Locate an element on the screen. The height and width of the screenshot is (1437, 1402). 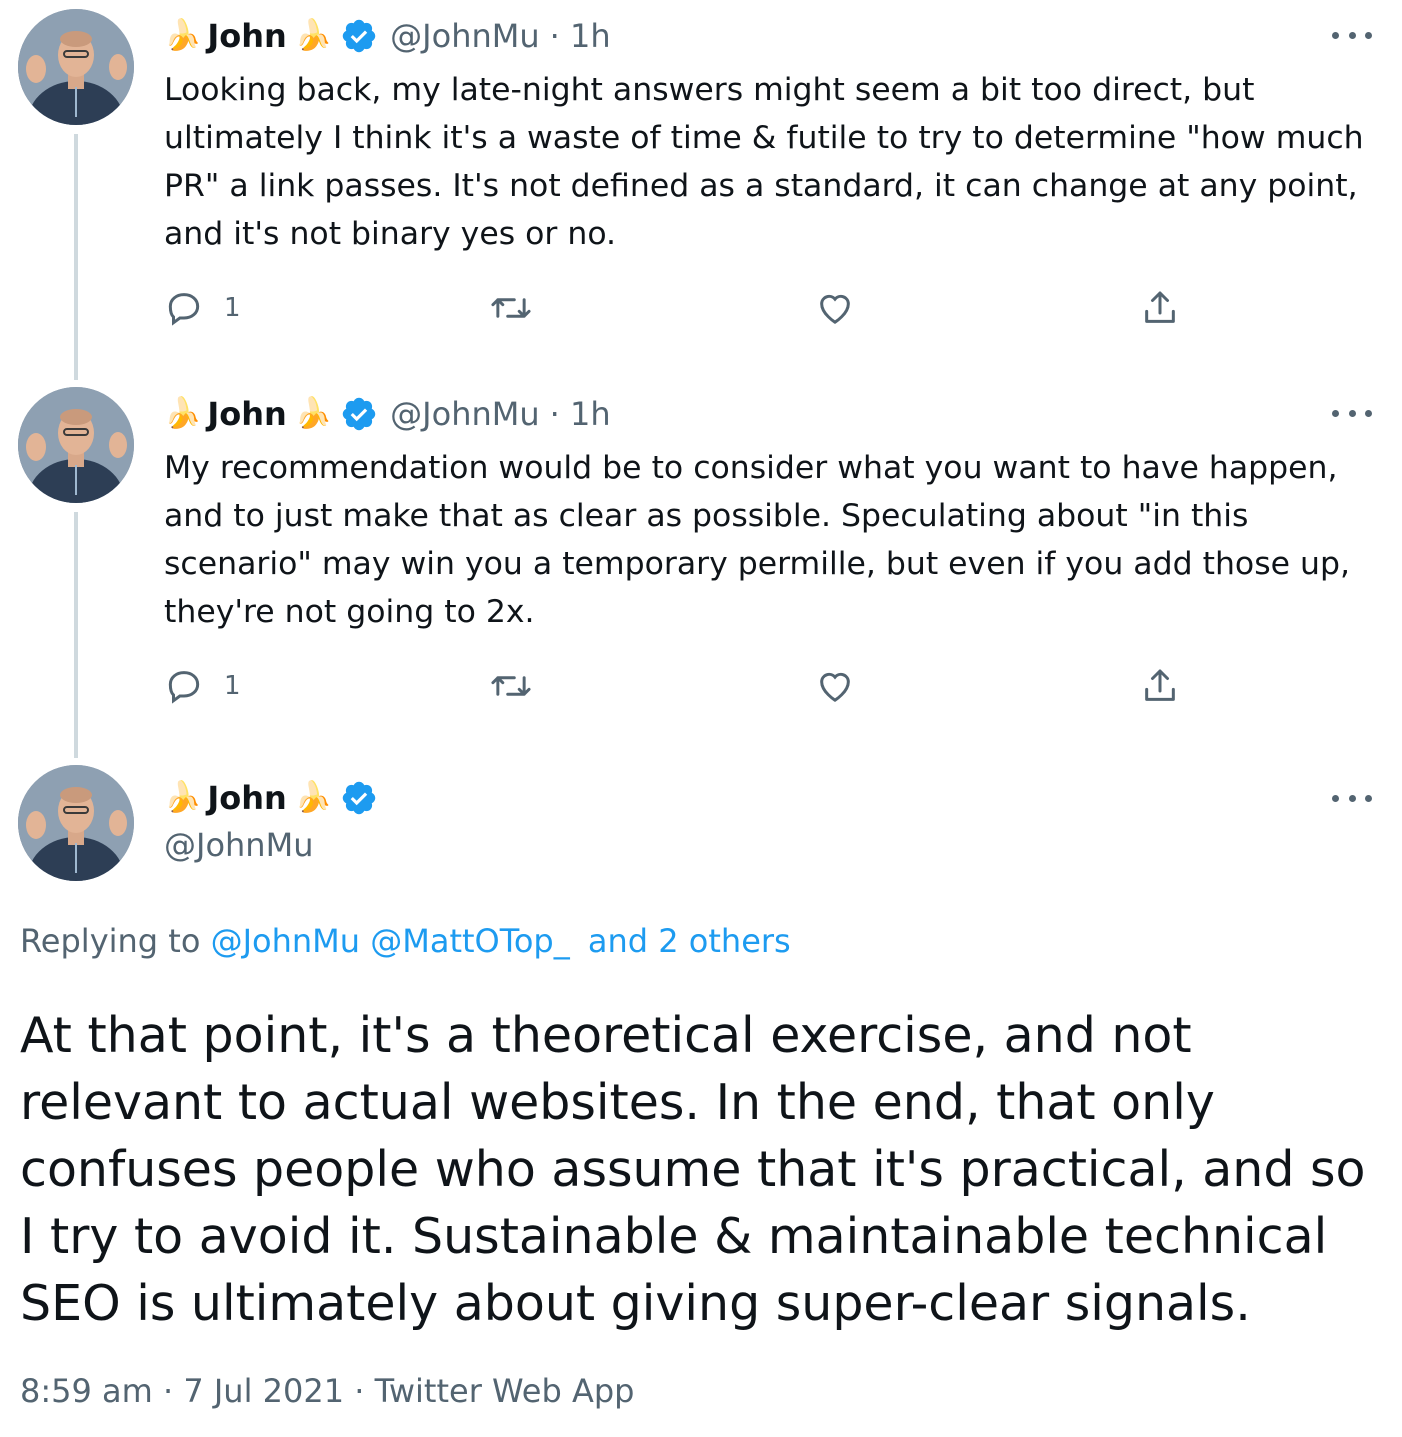
reply-mention-link: @MattOTop_ is located at coordinates (470, 941).